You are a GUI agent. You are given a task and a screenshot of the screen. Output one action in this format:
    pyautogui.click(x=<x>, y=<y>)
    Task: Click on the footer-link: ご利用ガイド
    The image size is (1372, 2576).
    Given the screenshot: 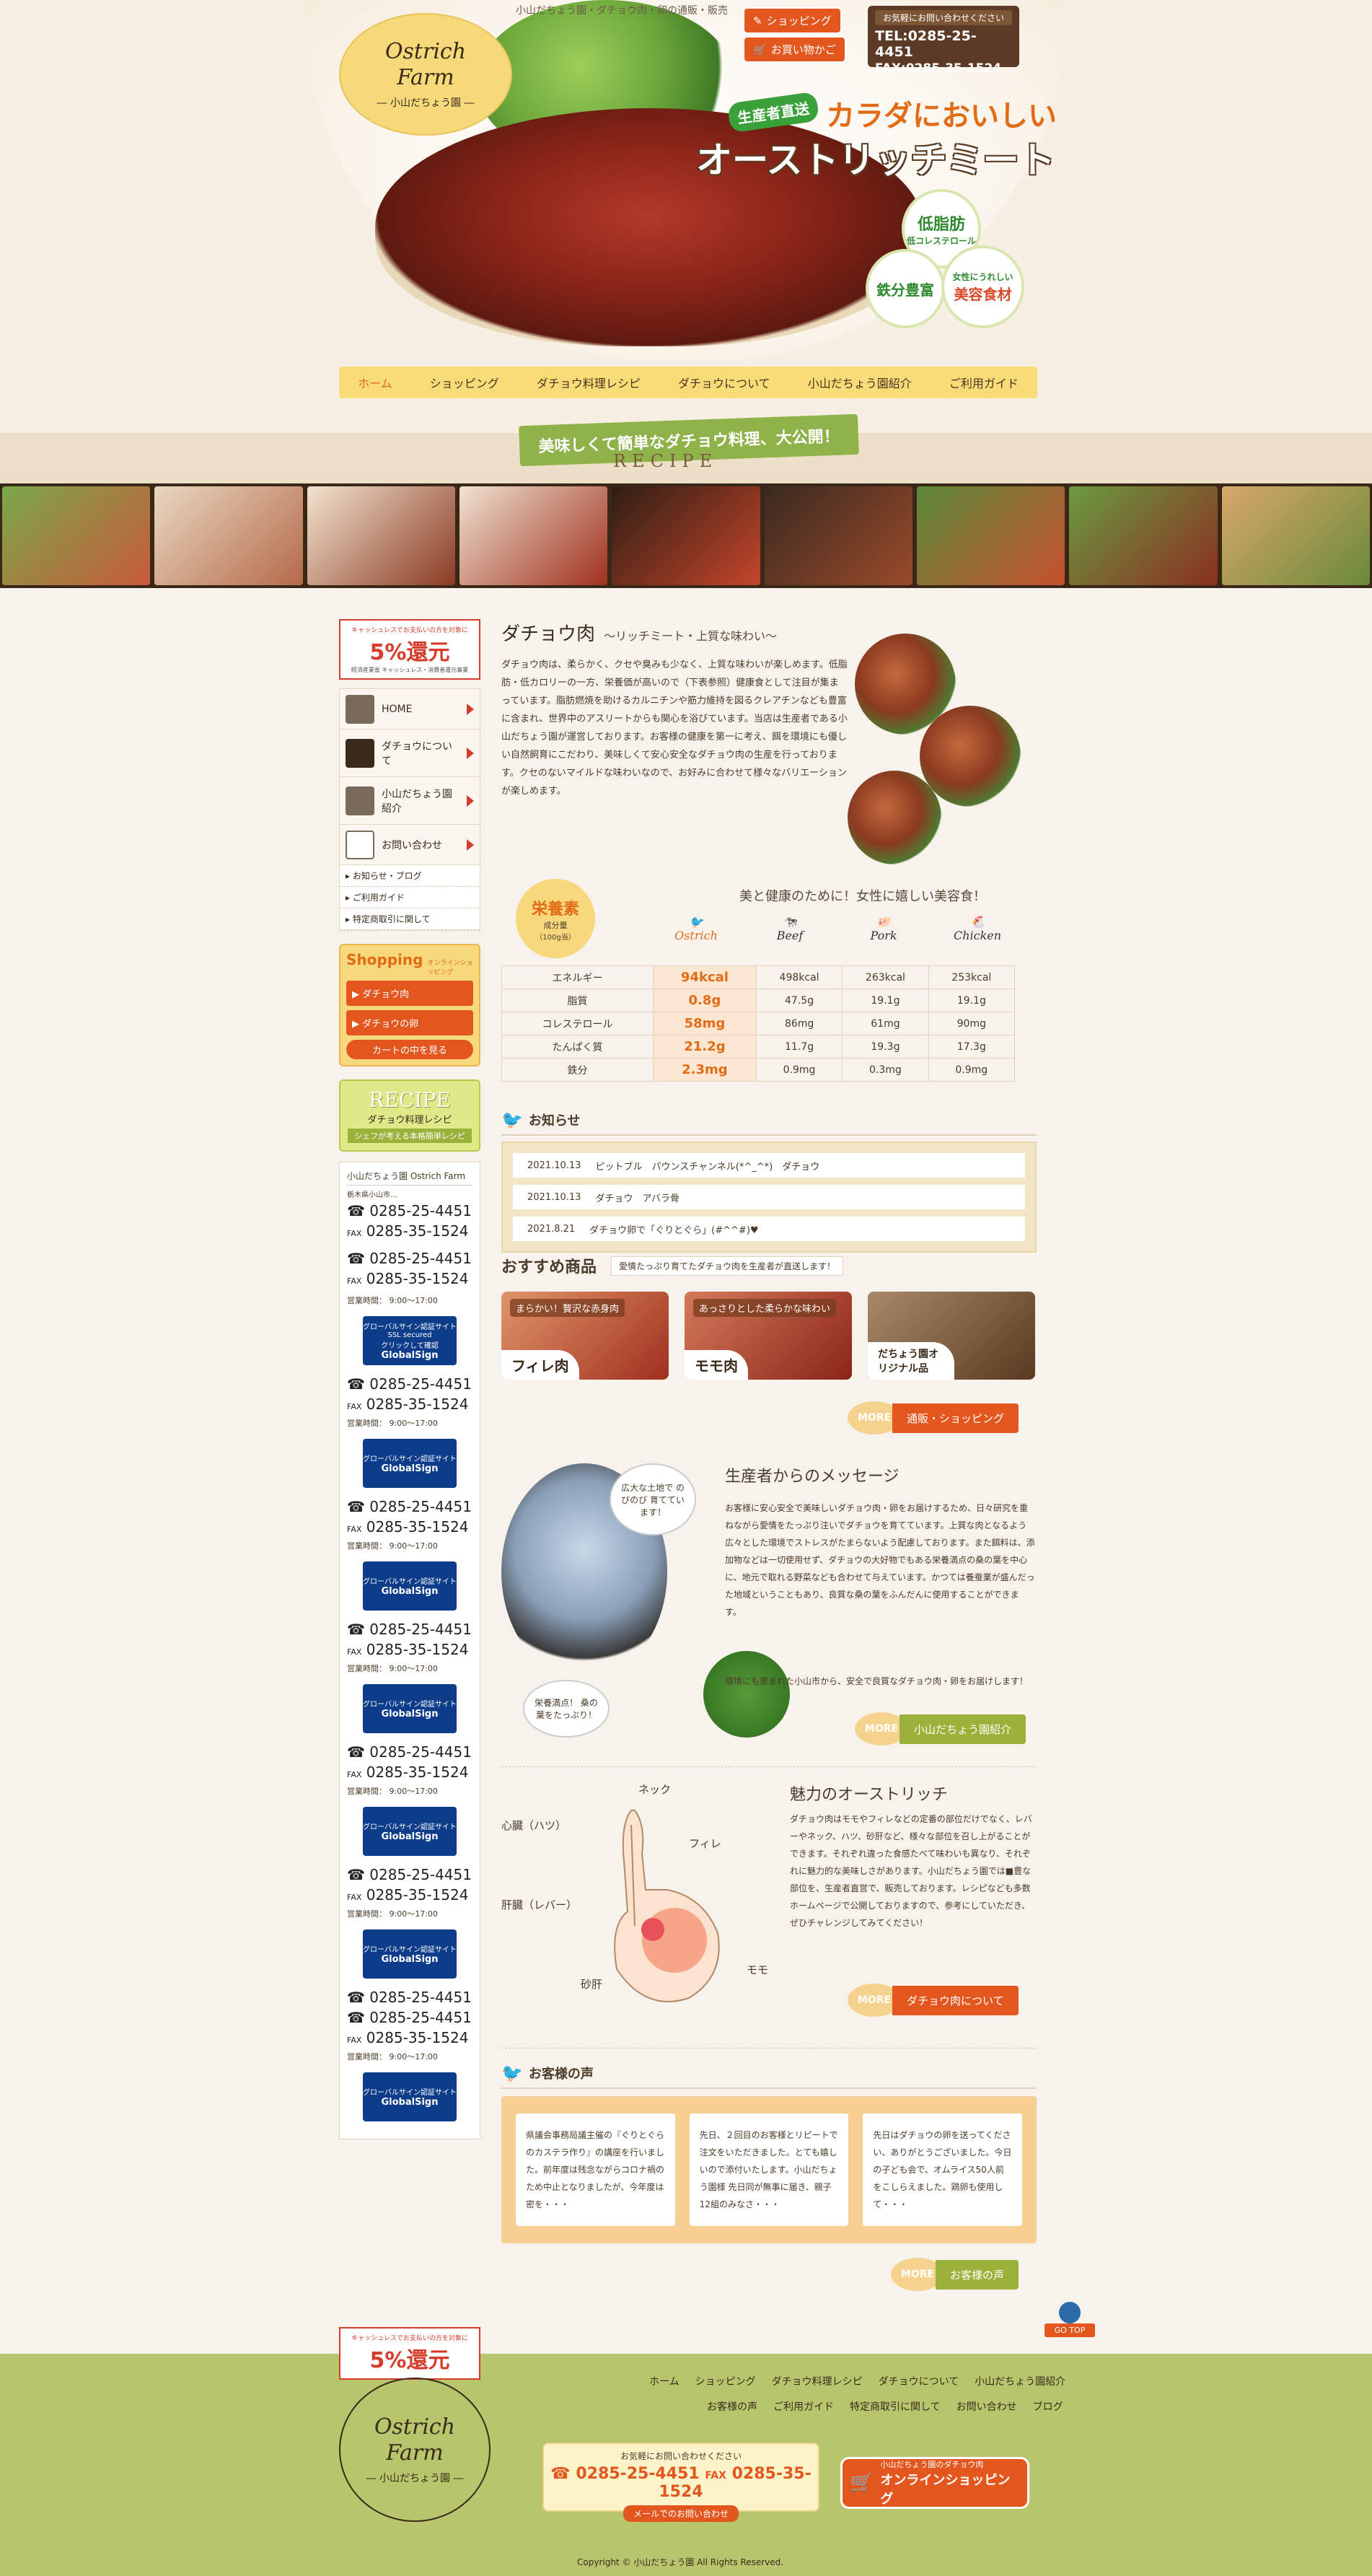 What is the action you would take?
    pyautogui.click(x=803, y=2406)
    